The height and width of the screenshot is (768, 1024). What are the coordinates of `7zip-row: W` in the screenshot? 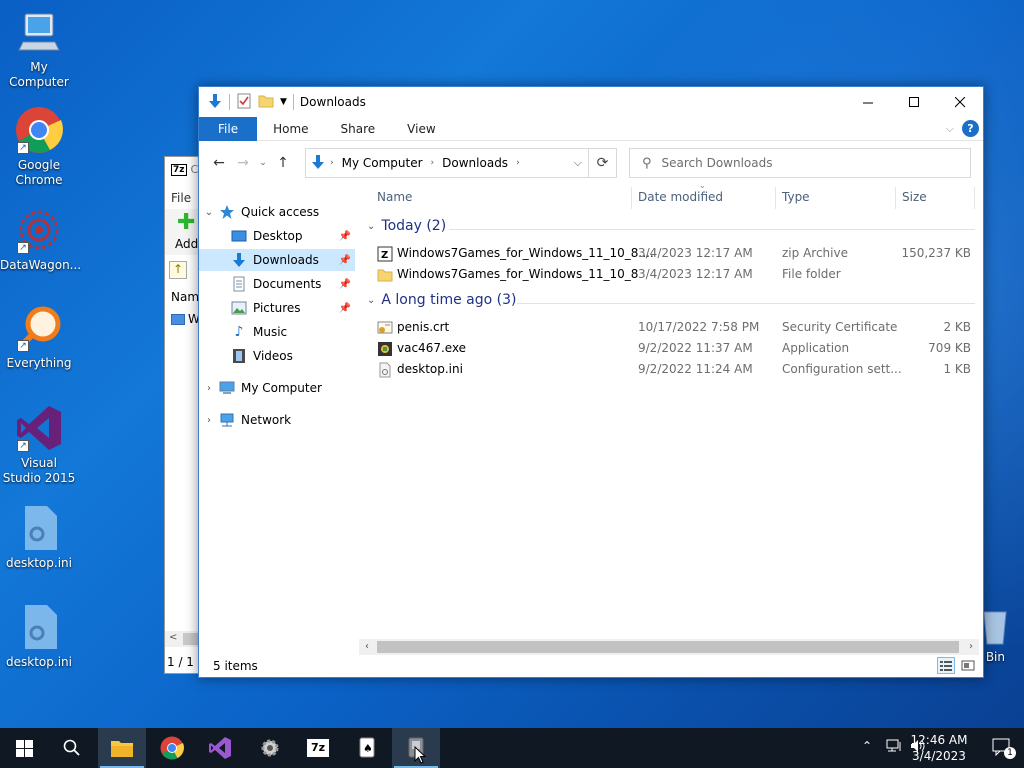 It's located at (185, 319).